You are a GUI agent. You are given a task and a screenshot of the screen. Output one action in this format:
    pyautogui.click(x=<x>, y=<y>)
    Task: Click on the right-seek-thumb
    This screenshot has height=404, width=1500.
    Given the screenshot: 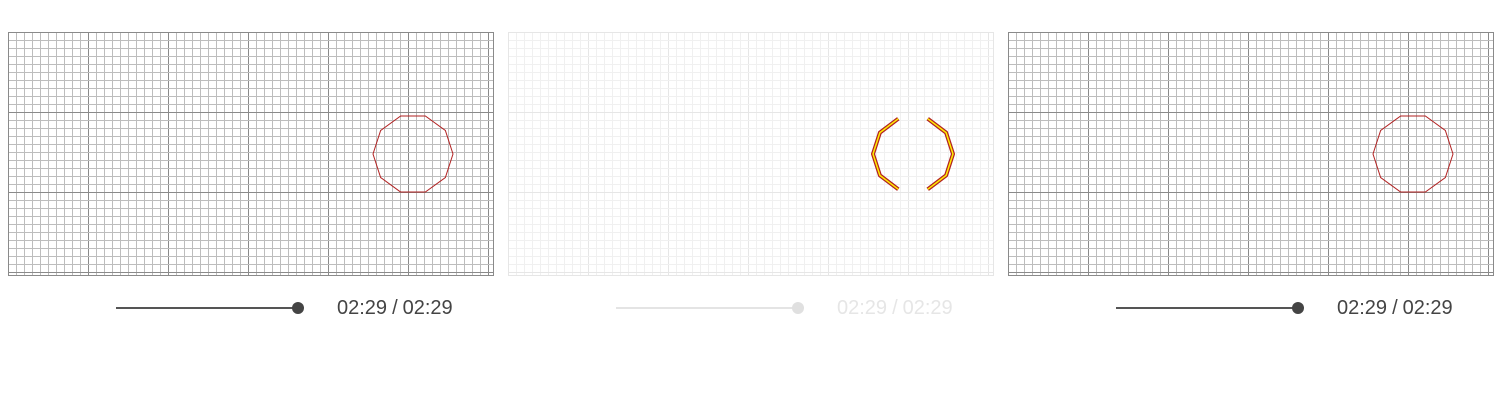 What is the action you would take?
    pyautogui.click(x=1298, y=308)
    